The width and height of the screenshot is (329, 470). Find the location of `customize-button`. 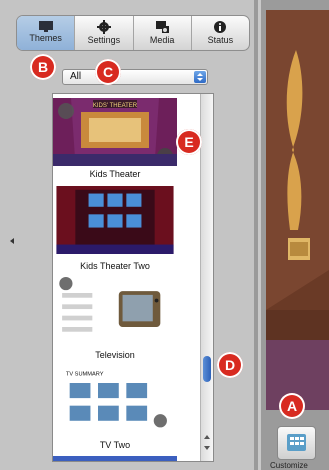

customize-button is located at coordinates (296, 443).